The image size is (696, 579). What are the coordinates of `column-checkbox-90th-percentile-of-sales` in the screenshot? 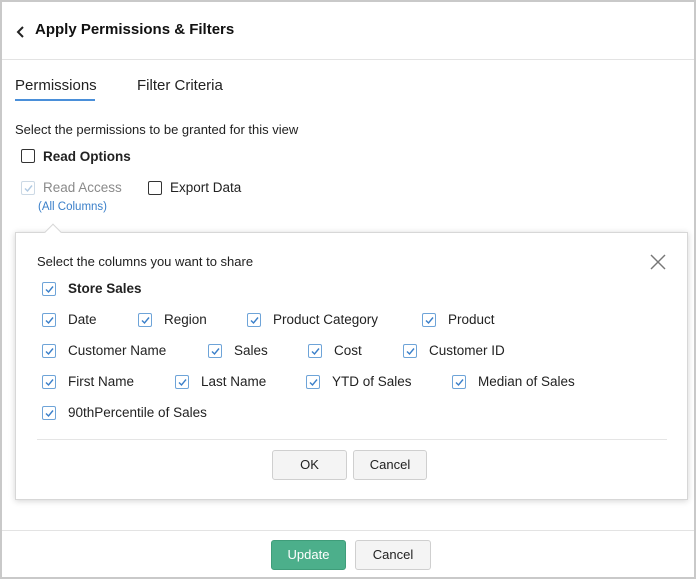 It's located at (49, 413).